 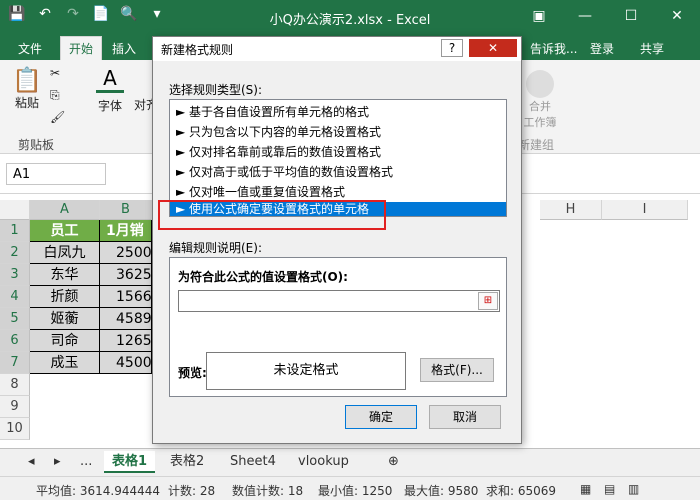 I want to click on select-all-corner, so click(x=15, y=210).